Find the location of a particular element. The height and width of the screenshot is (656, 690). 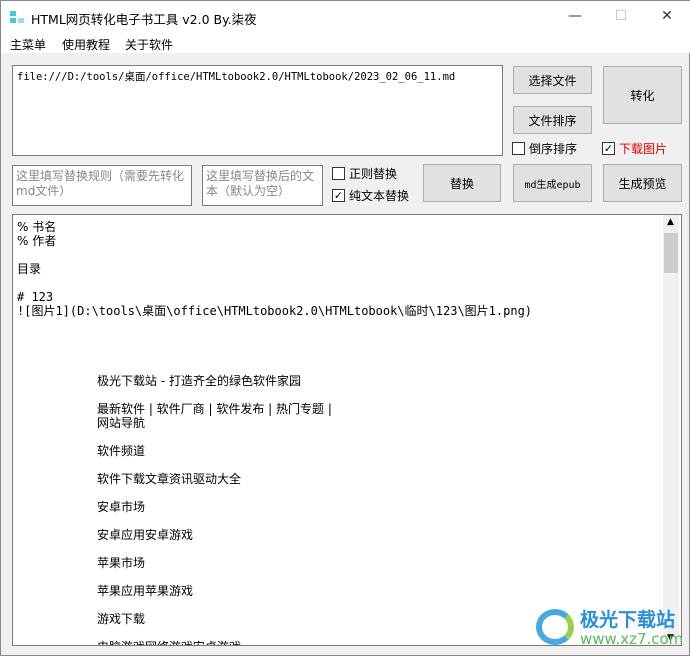

minimize-button: — is located at coordinates (575, 16).